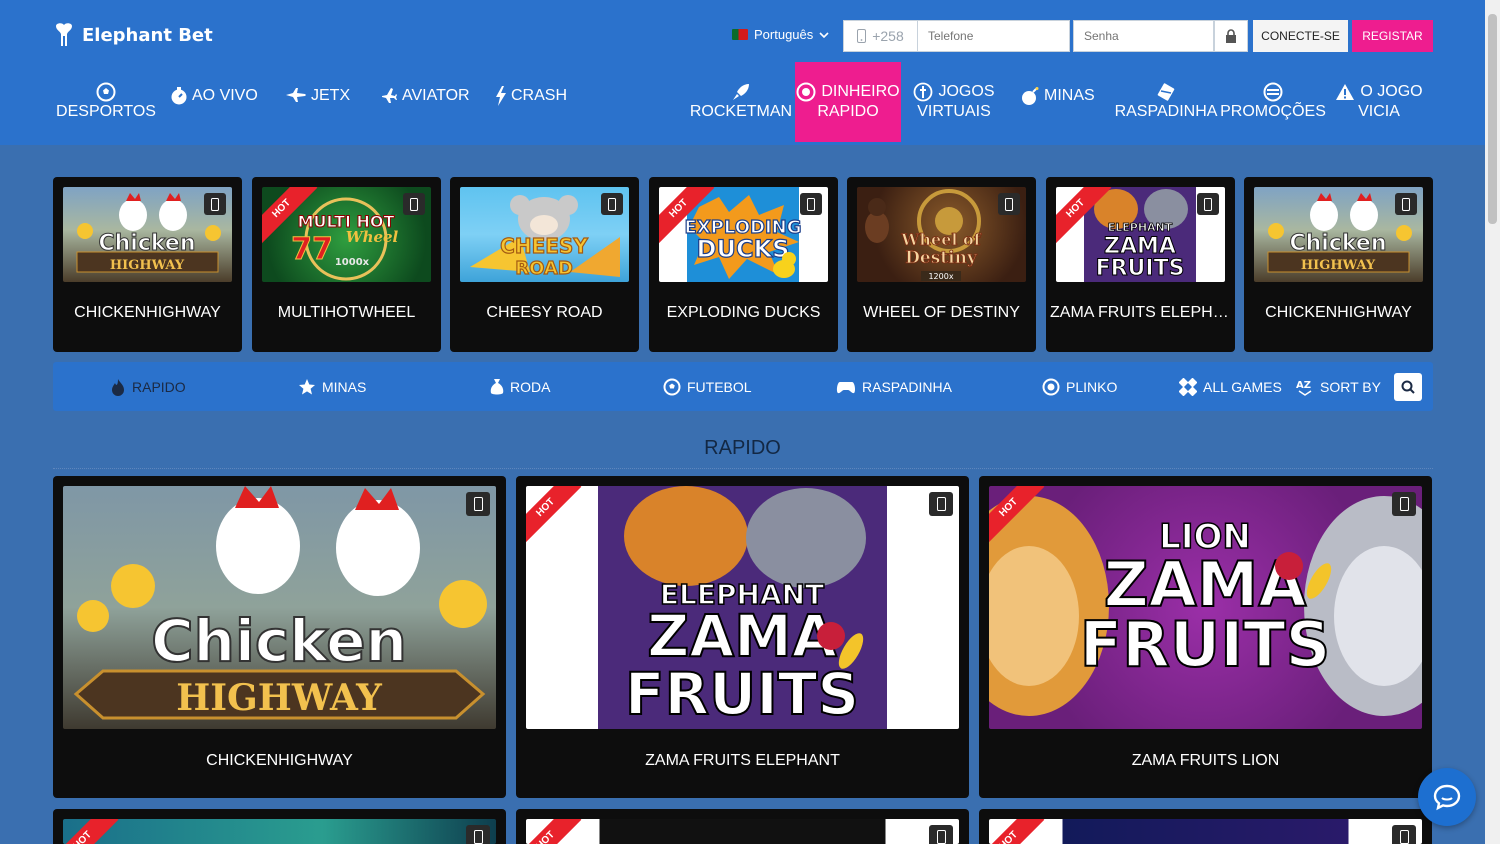 This screenshot has width=1500, height=844. What do you see at coordinates (331, 95) in the screenshot?
I see `nav-label: JETX` at bounding box center [331, 95].